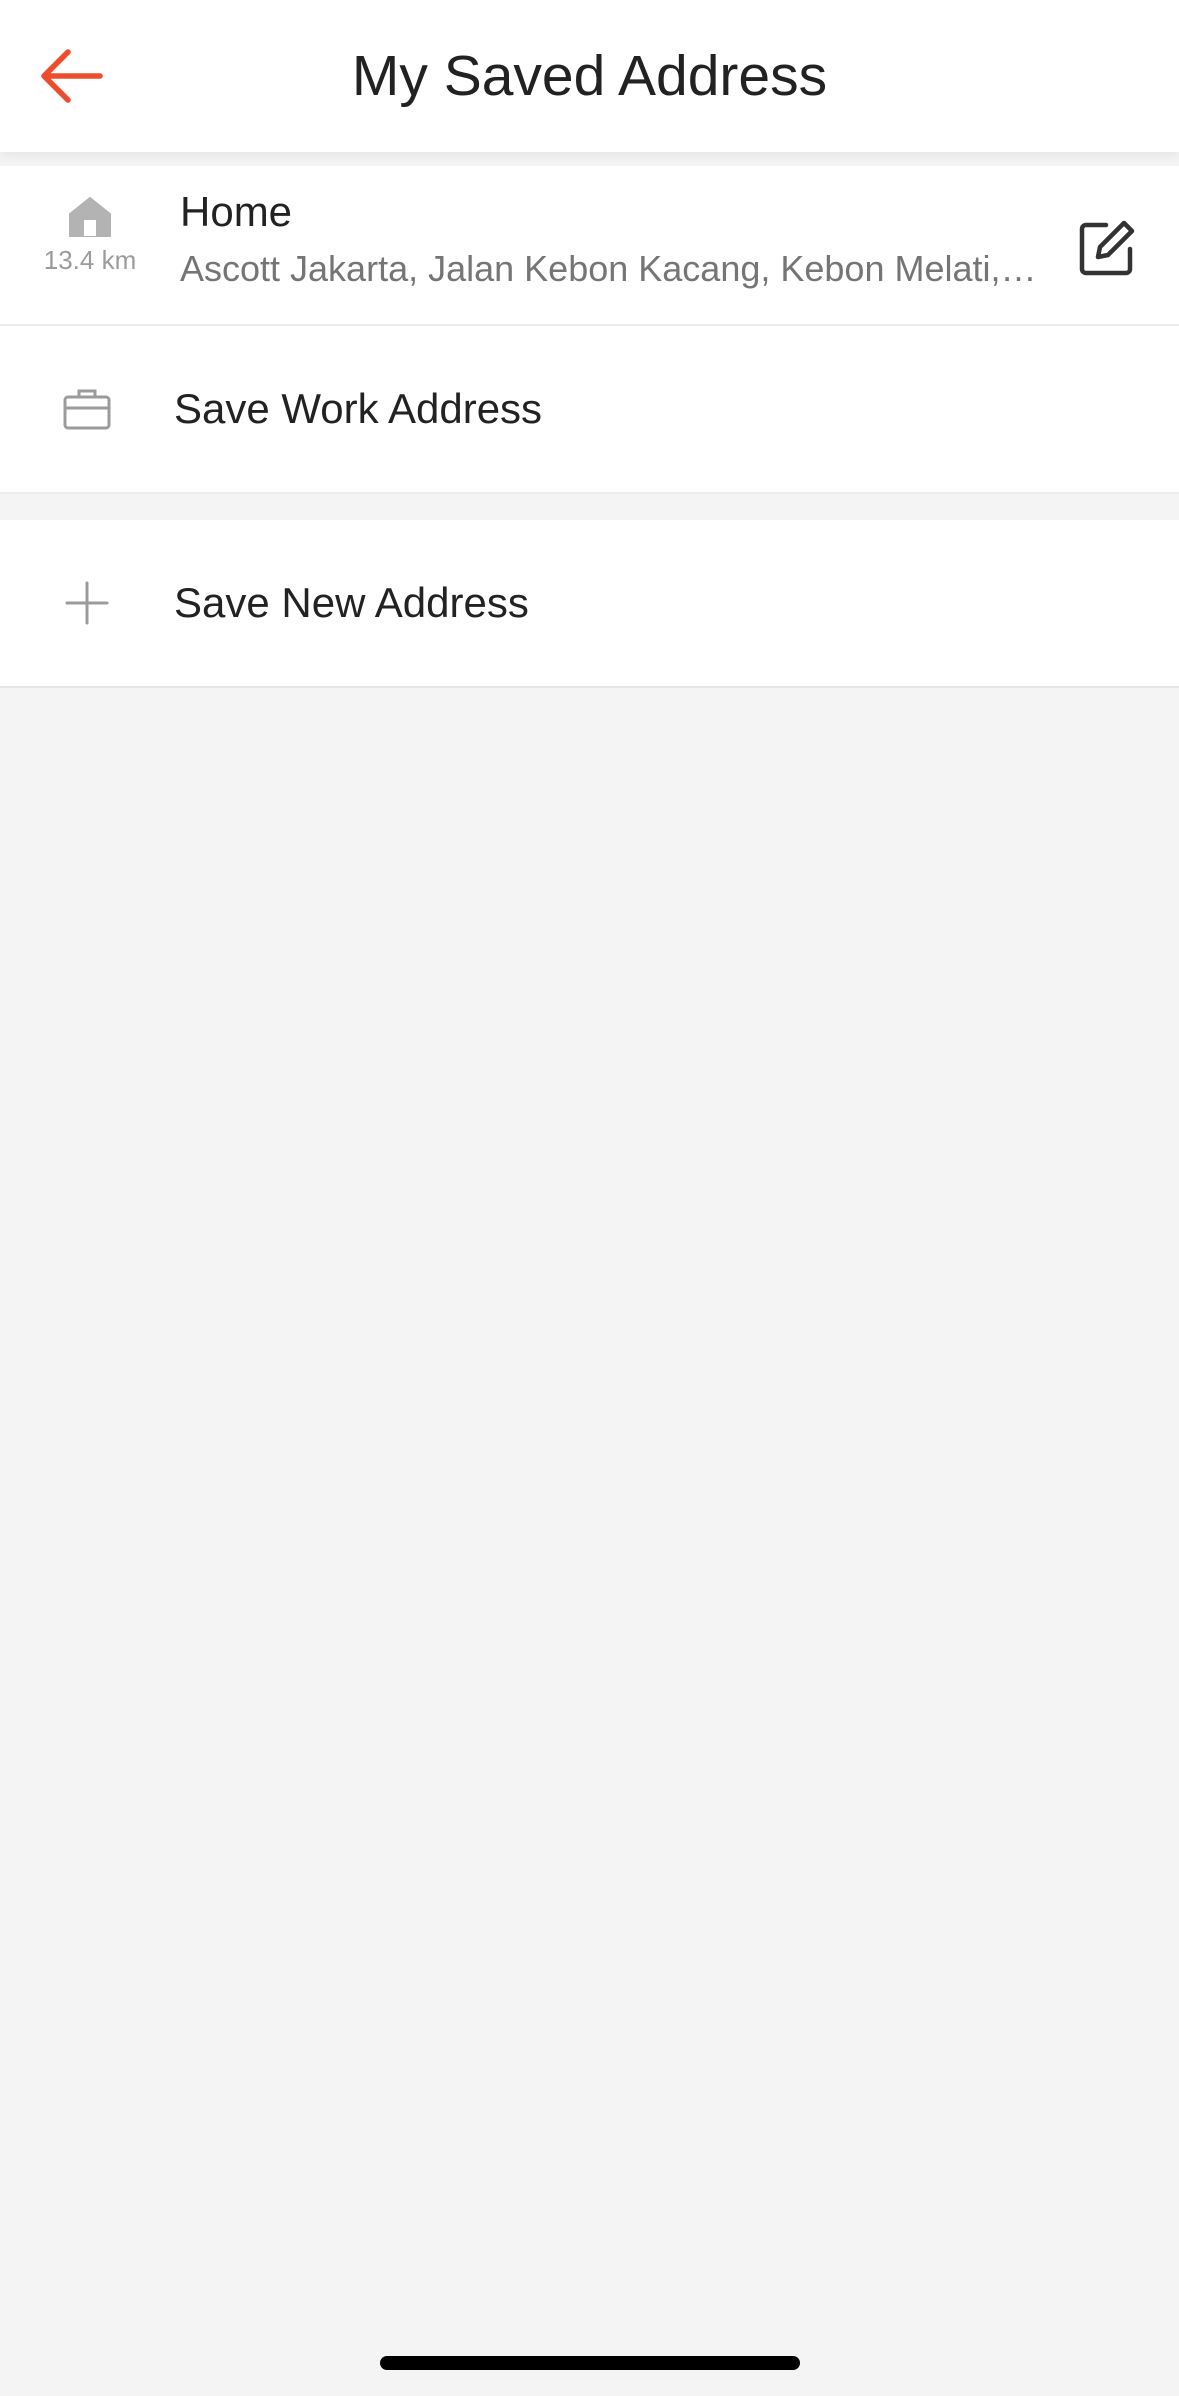  I want to click on edit-address-button, so click(1107, 248).